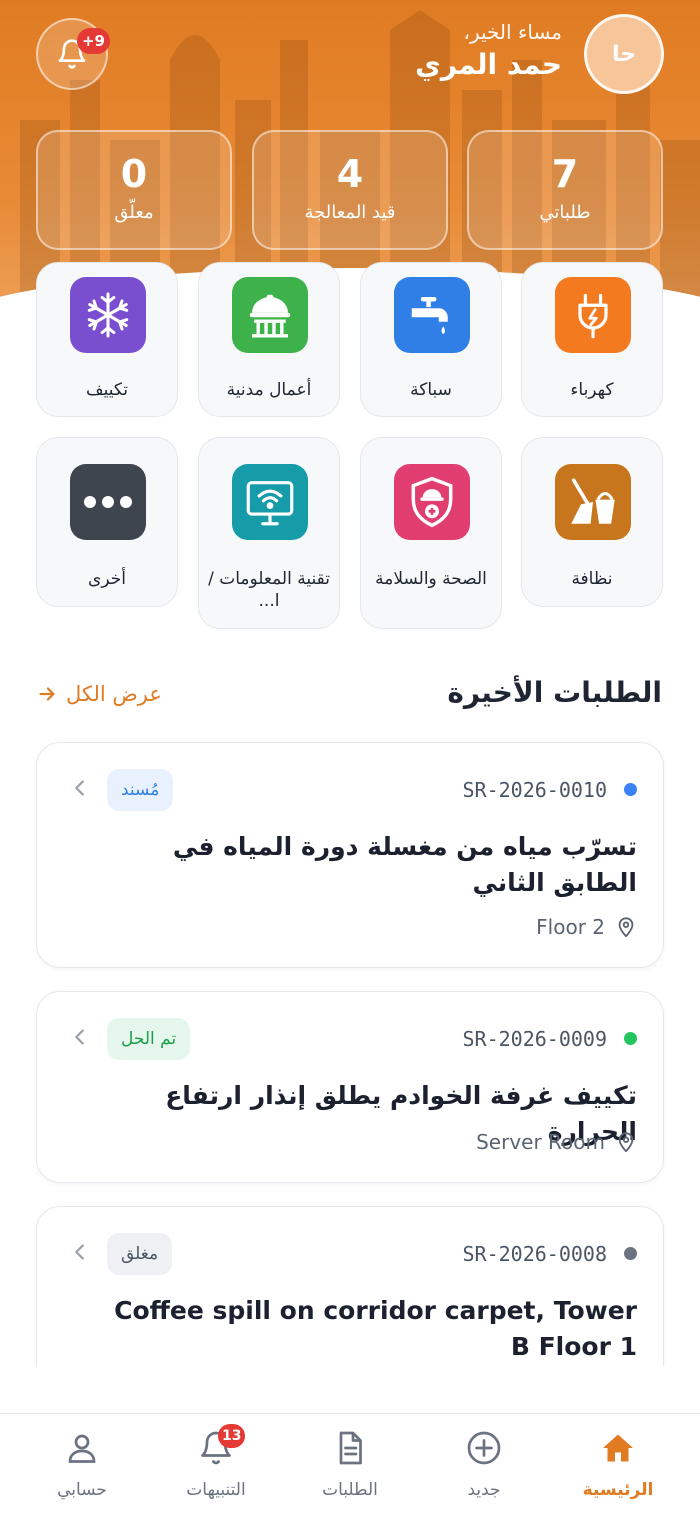  I want to click on nav-new: جديد, so click(484, 1464).